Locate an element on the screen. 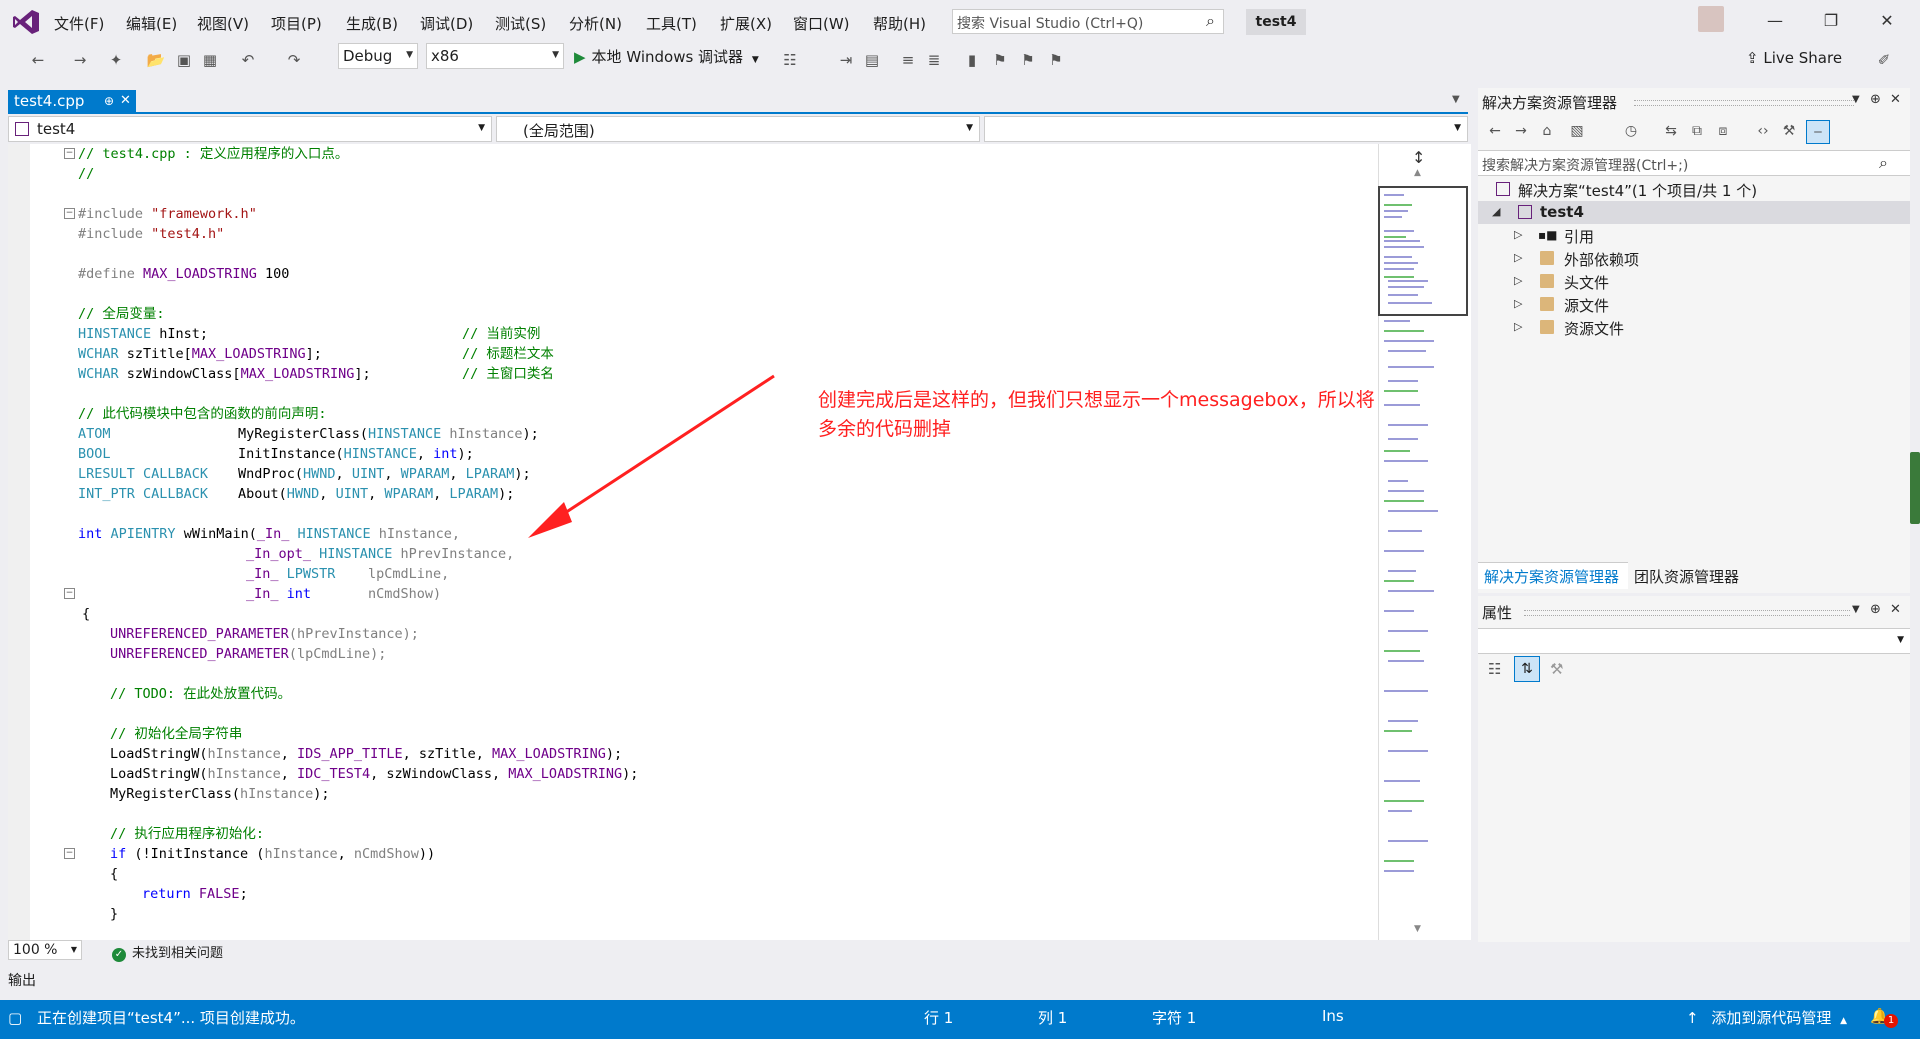 This screenshot has height=1039, width=1920. visual-studio-logo-icon is located at coordinates (26, 22).